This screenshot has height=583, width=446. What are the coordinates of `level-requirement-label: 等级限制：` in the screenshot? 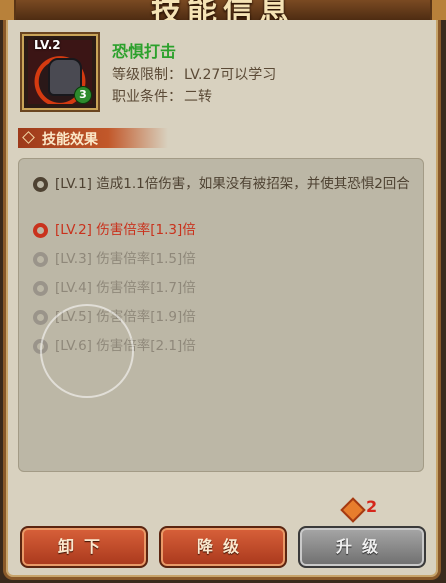 It's located at (147, 75).